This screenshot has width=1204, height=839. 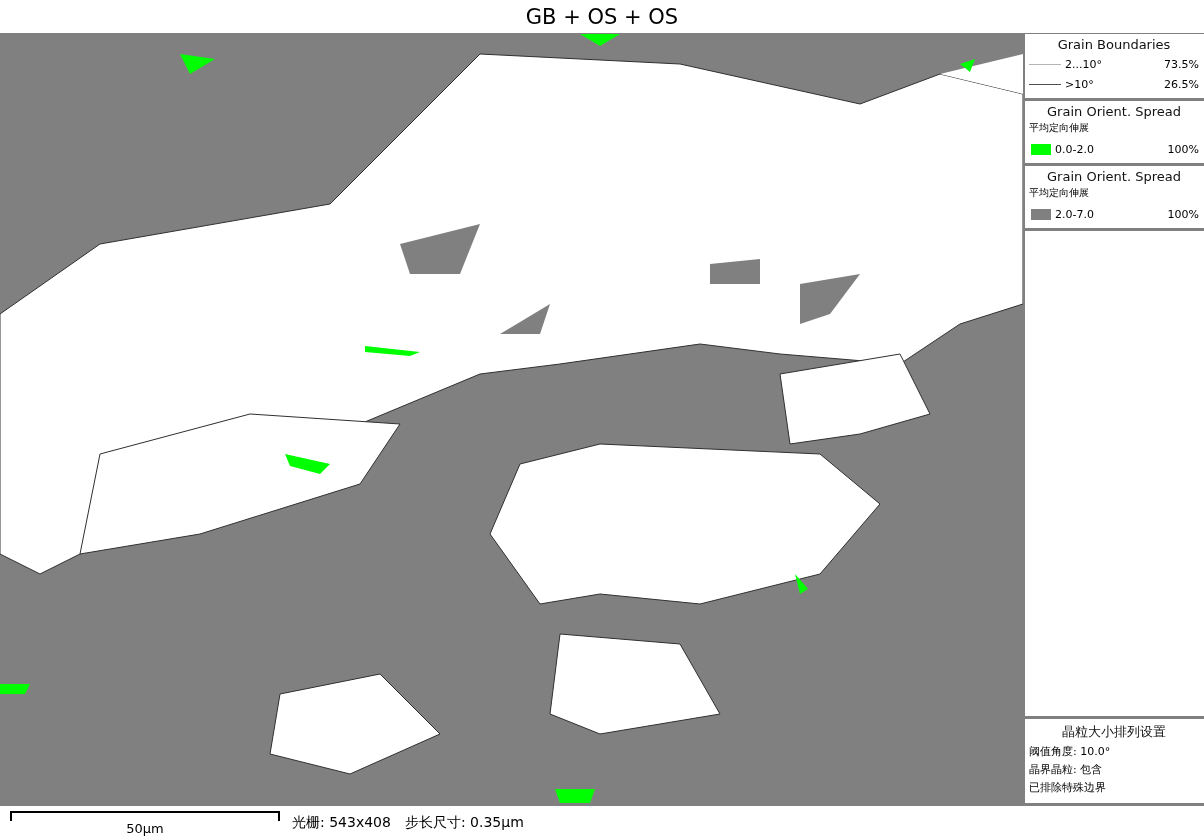 What do you see at coordinates (464, 822) in the screenshot?
I see `info-text: 步长尺寸: 0.35μm` at bounding box center [464, 822].